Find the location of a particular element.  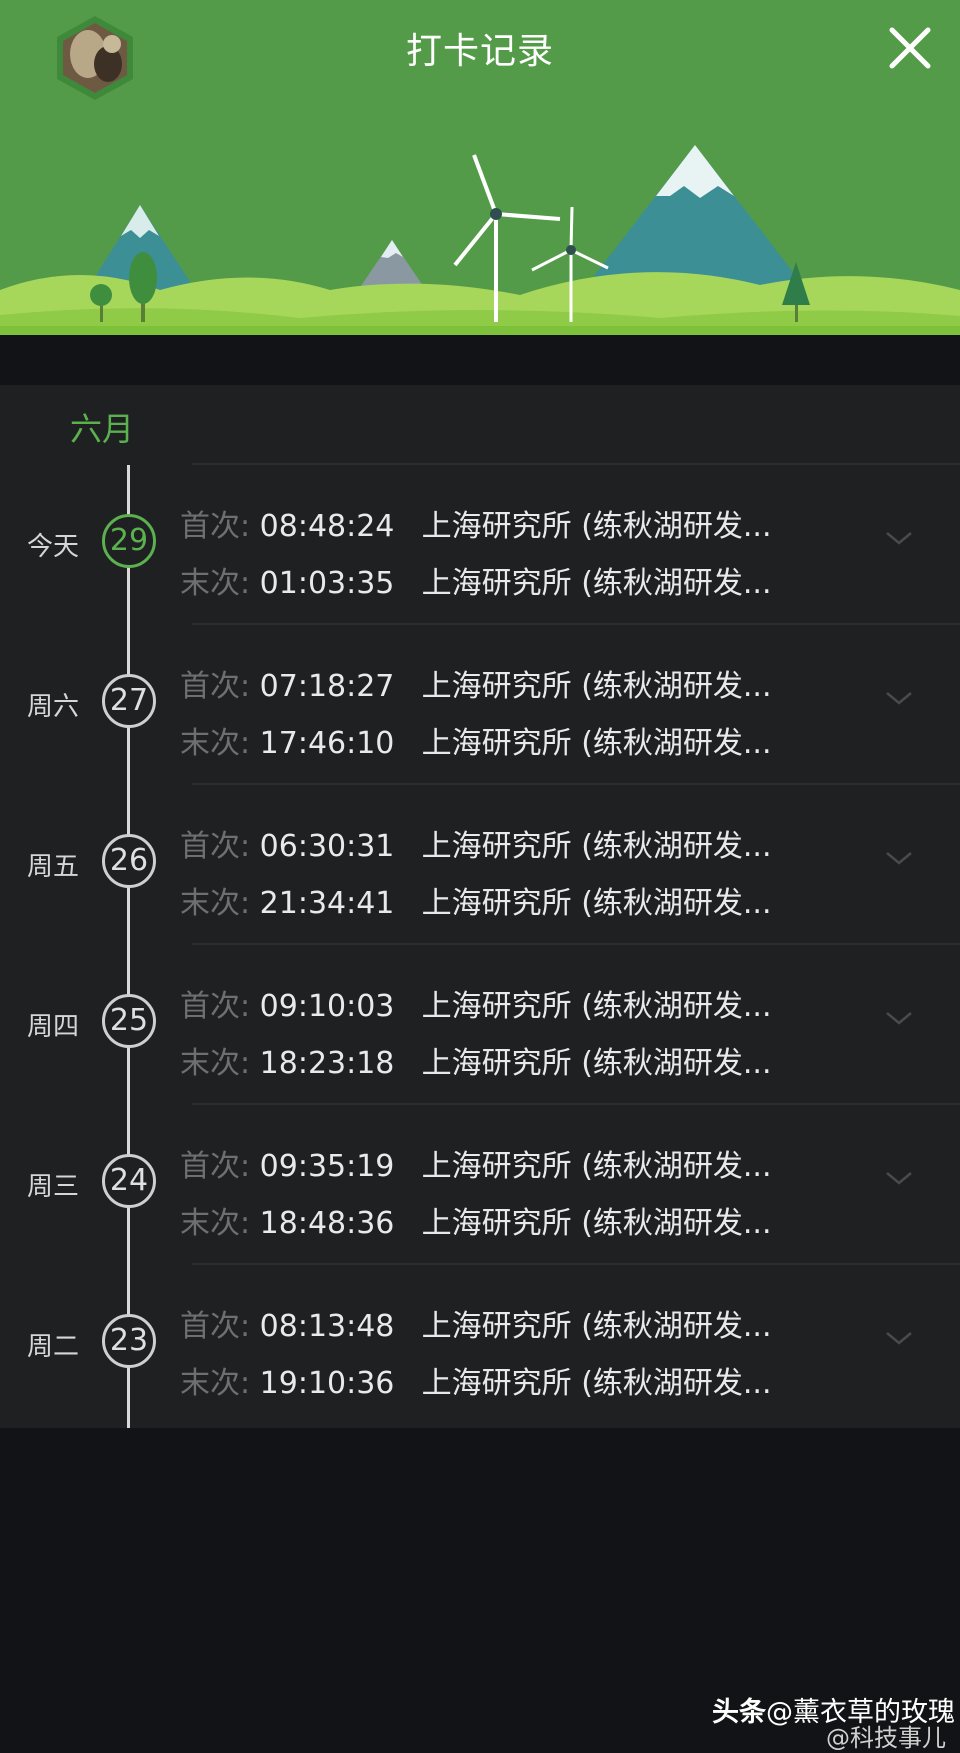

last-time: 21:34:41 is located at coordinates (327, 903).